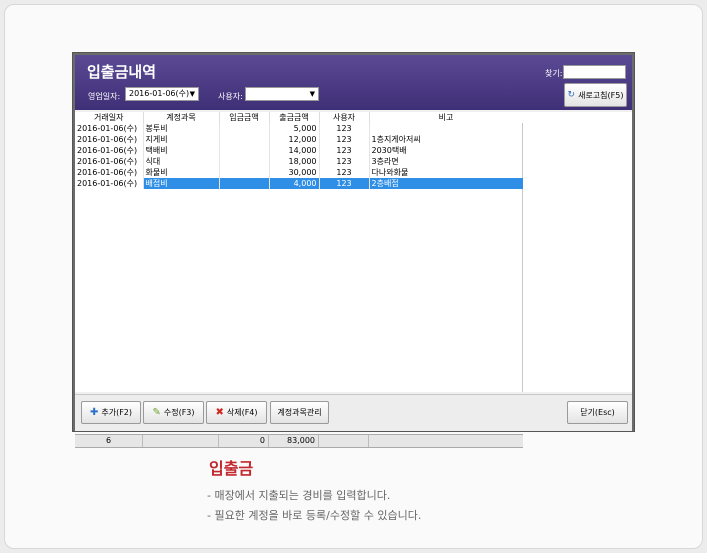 This screenshot has width=707, height=553. I want to click on table-header: 거래일자 계정과목 입금금액 출금금액 사용자 비고, so click(299, 117).